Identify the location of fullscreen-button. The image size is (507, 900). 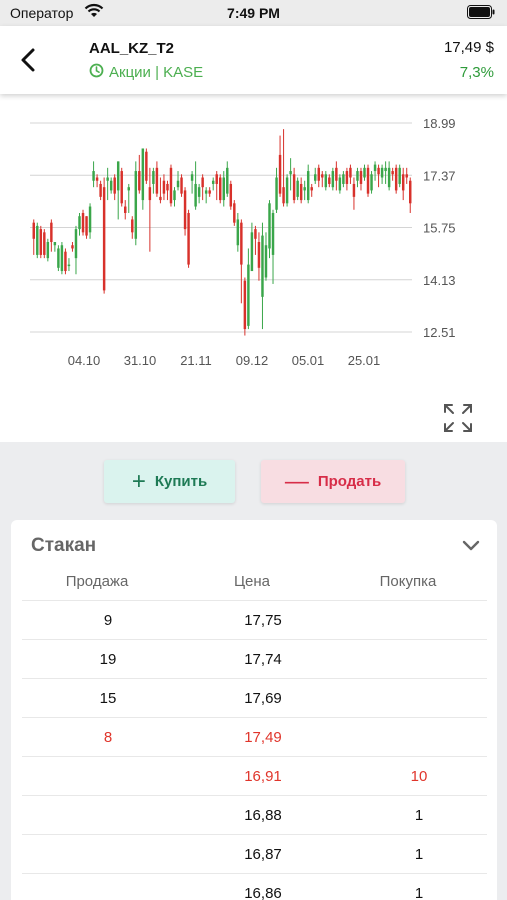
(458, 418).